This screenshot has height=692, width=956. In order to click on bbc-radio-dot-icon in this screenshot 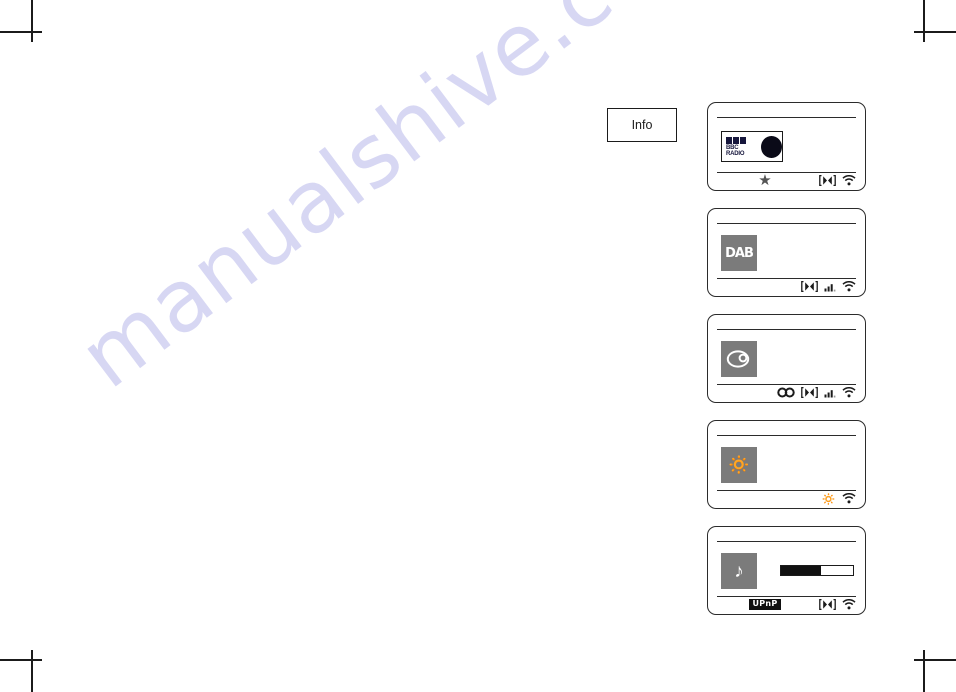, I will do `click(771, 146)`.